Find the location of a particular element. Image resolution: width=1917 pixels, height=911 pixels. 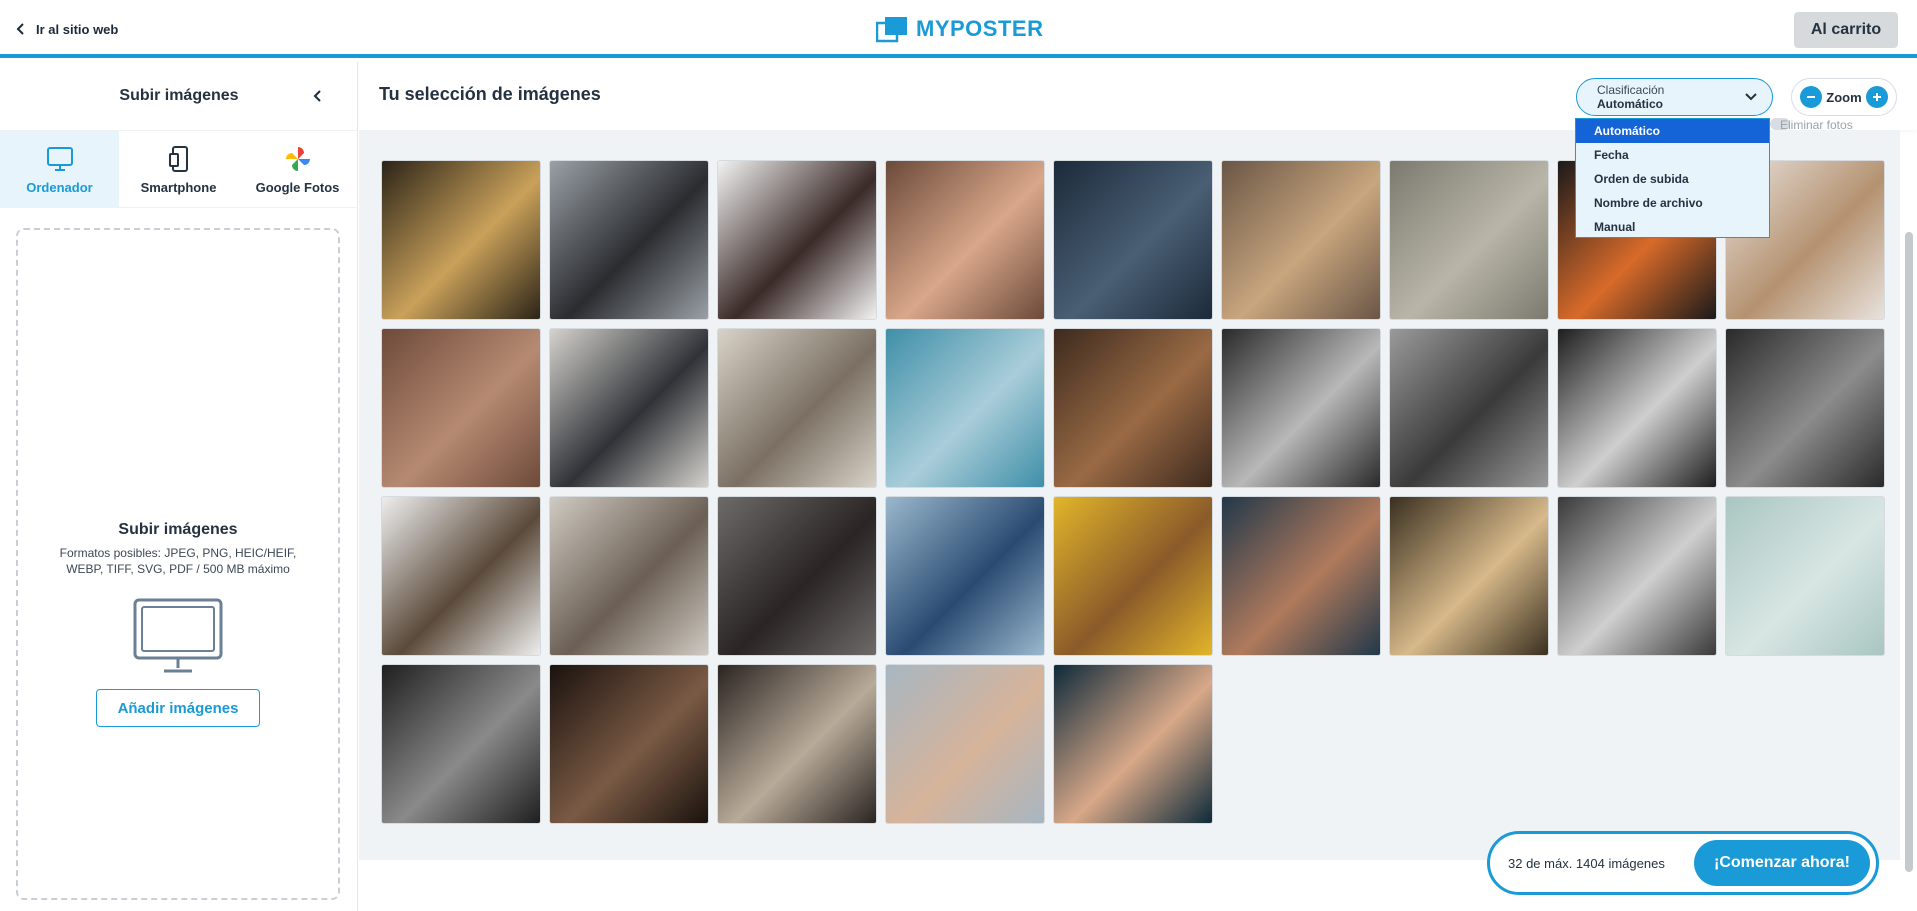

google-photos-icon is located at coordinates (297, 159).